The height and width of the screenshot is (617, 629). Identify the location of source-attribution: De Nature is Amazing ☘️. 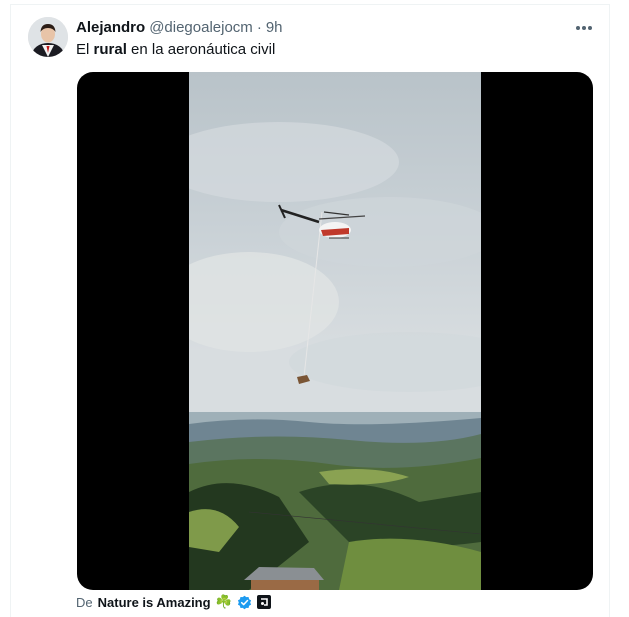
(173, 602).